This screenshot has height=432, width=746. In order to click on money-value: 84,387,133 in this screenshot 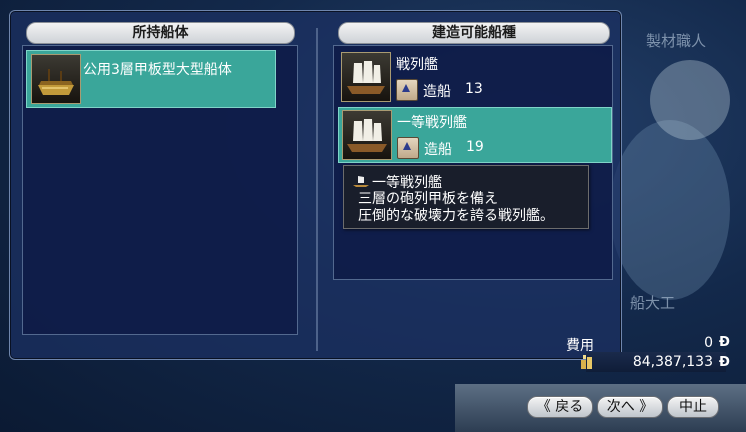, I will do `click(672, 362)`.